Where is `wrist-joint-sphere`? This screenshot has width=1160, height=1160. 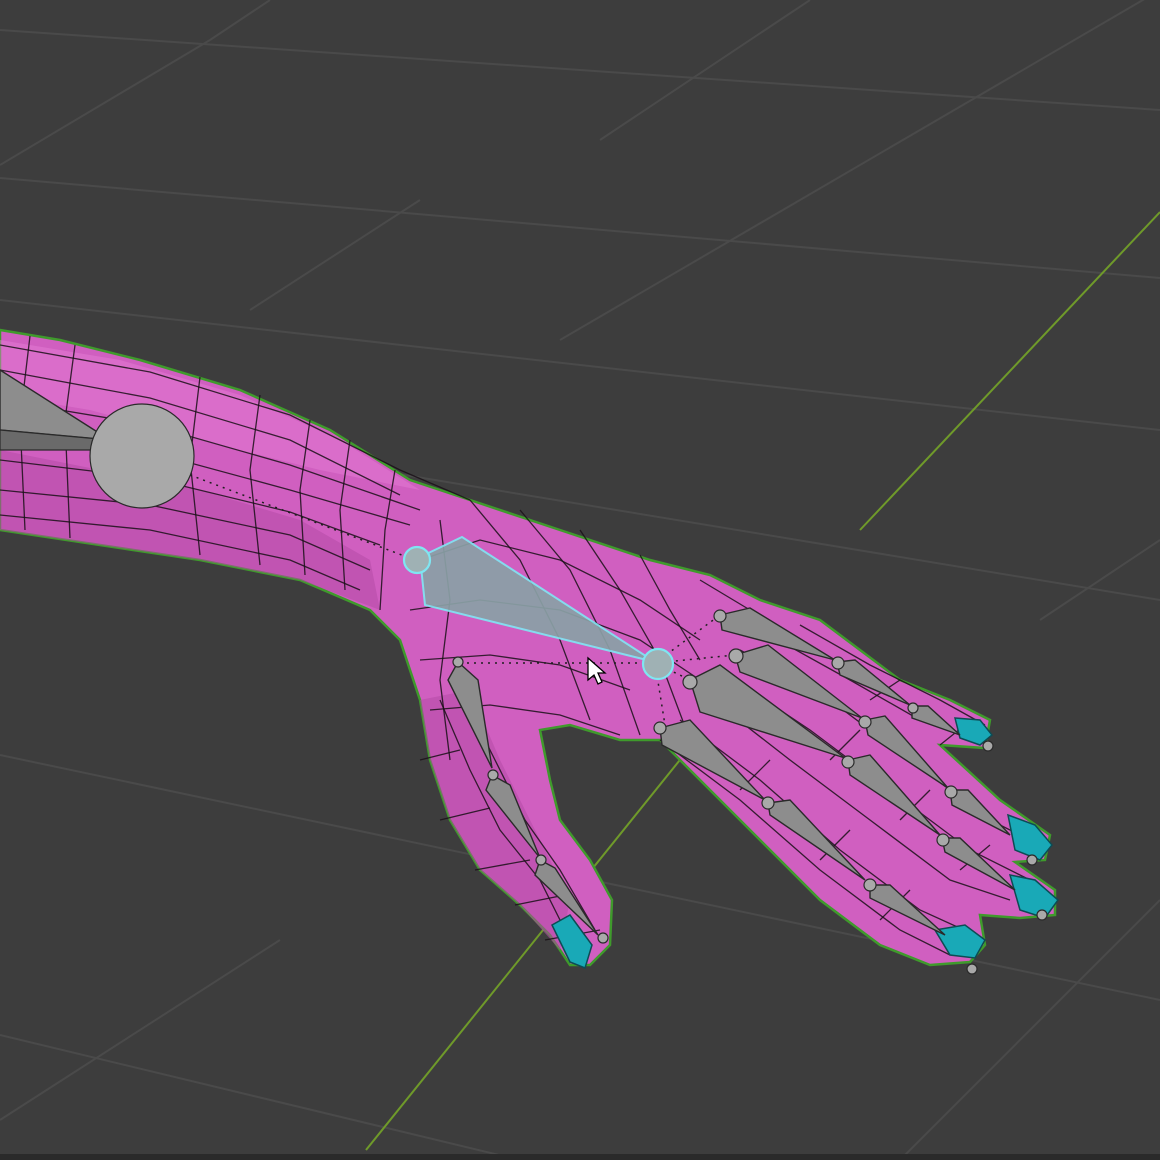
wrist-joint-sphere is located at coordinates (142, 456).